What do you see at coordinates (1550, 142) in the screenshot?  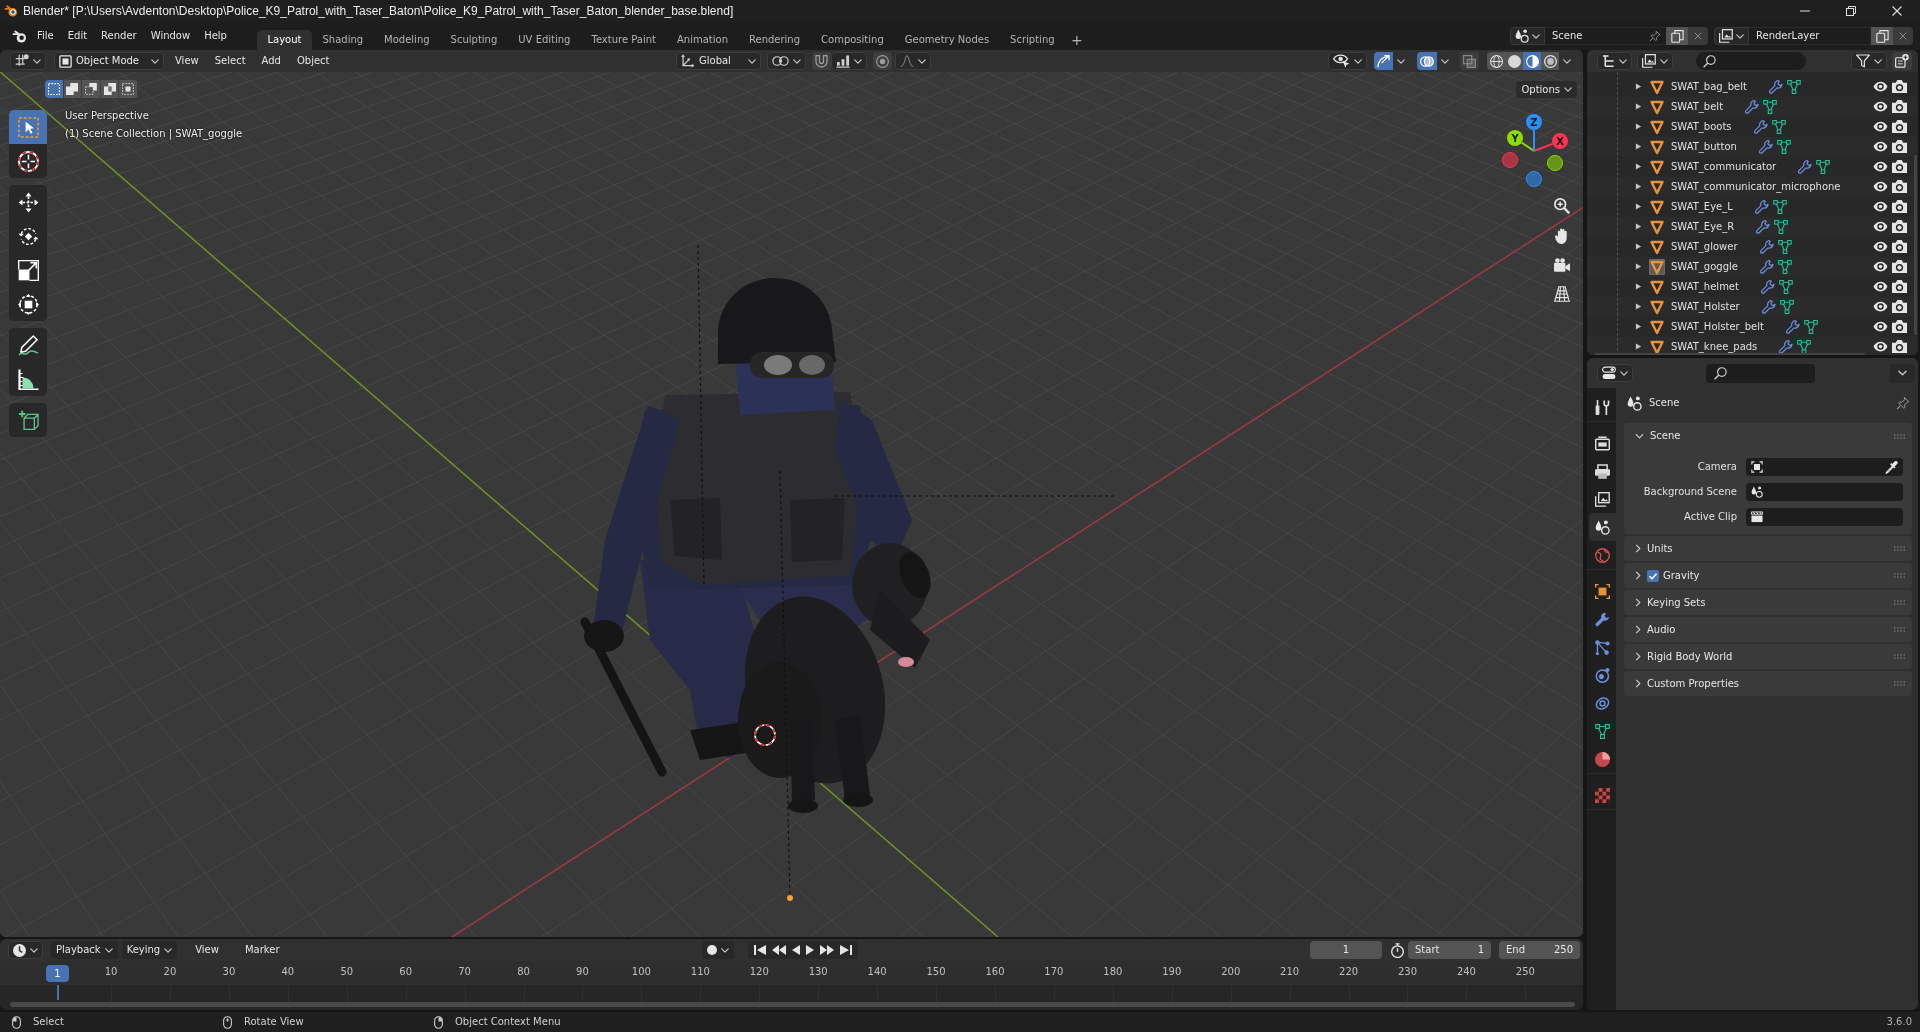 I see `axis-handle: X` at bounding box center [1550, 142].